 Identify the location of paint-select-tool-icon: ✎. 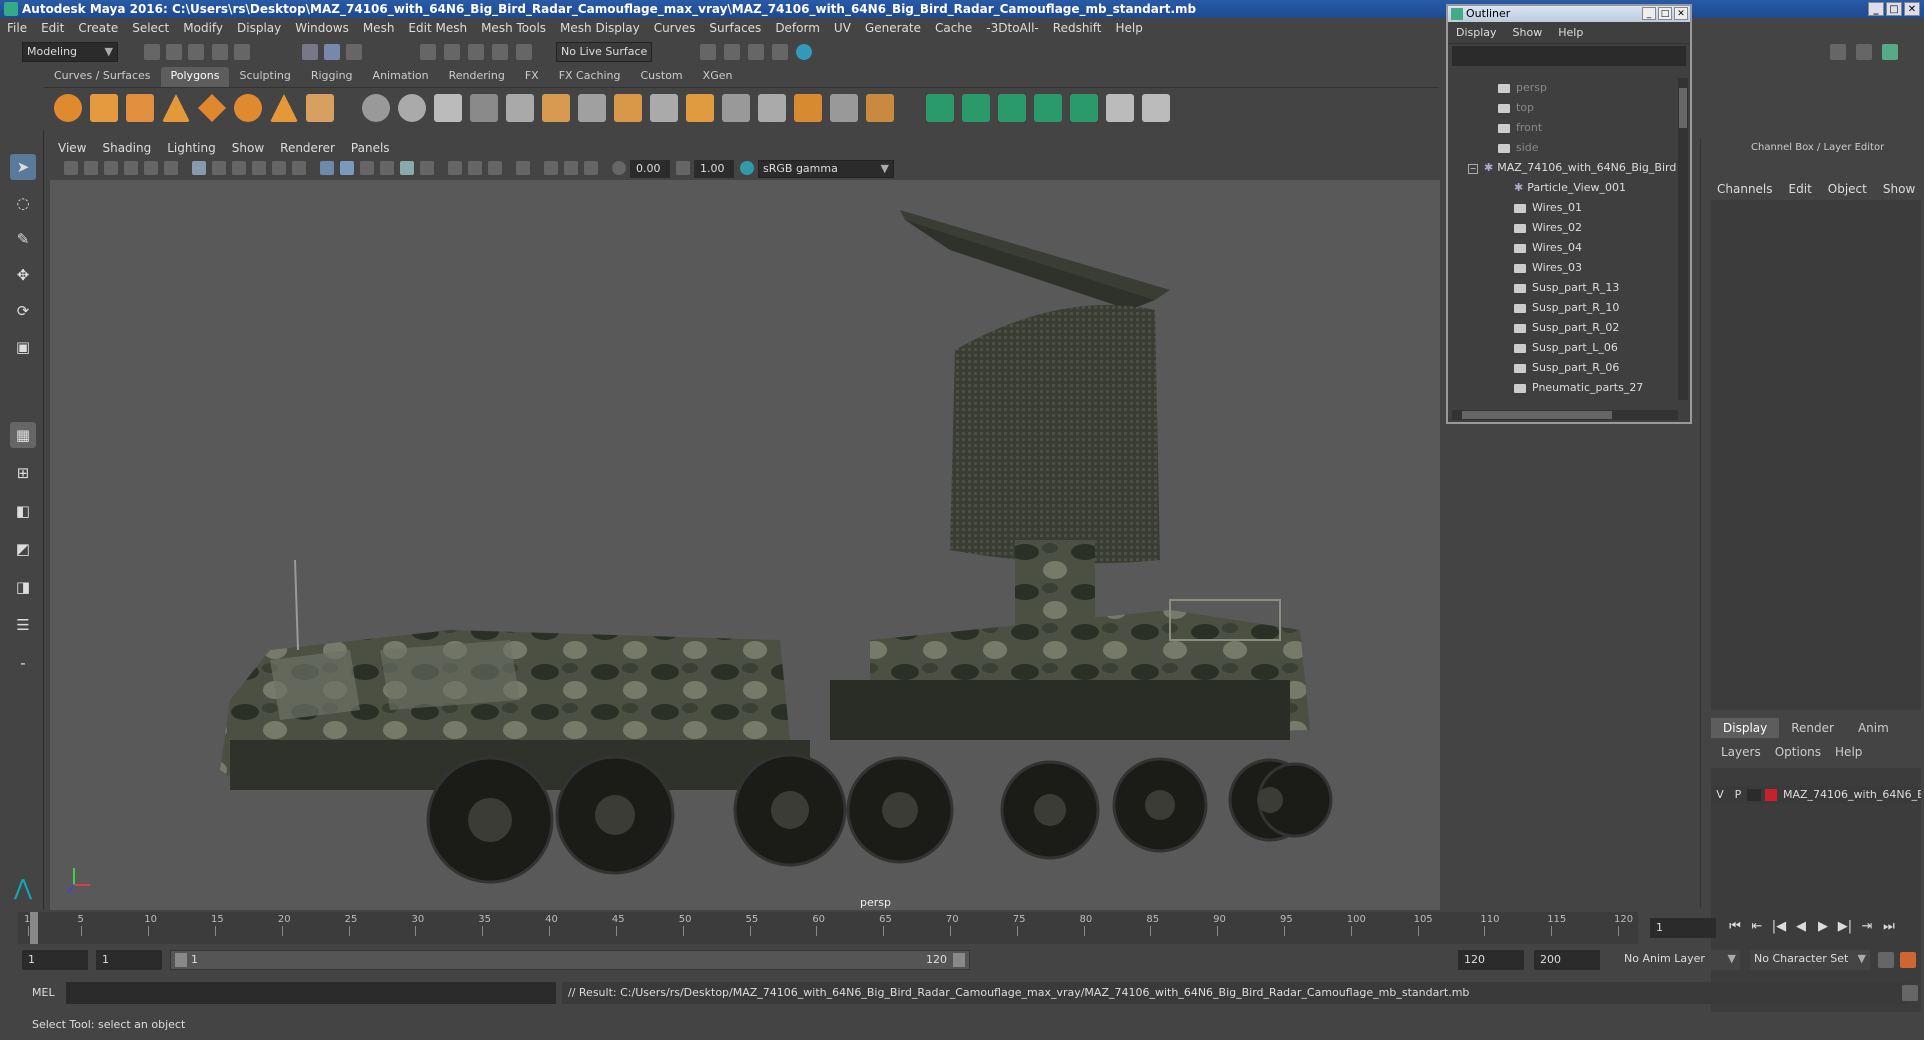
(23, 239).